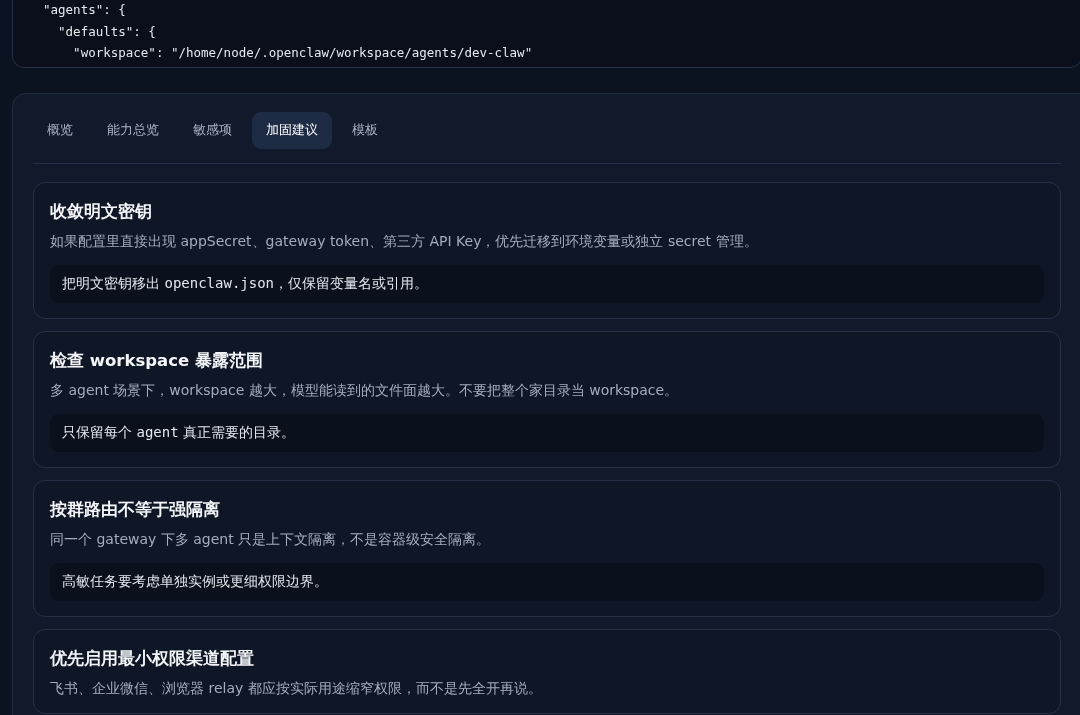  I want to click on tab: 敏感项, so click(212, 130).